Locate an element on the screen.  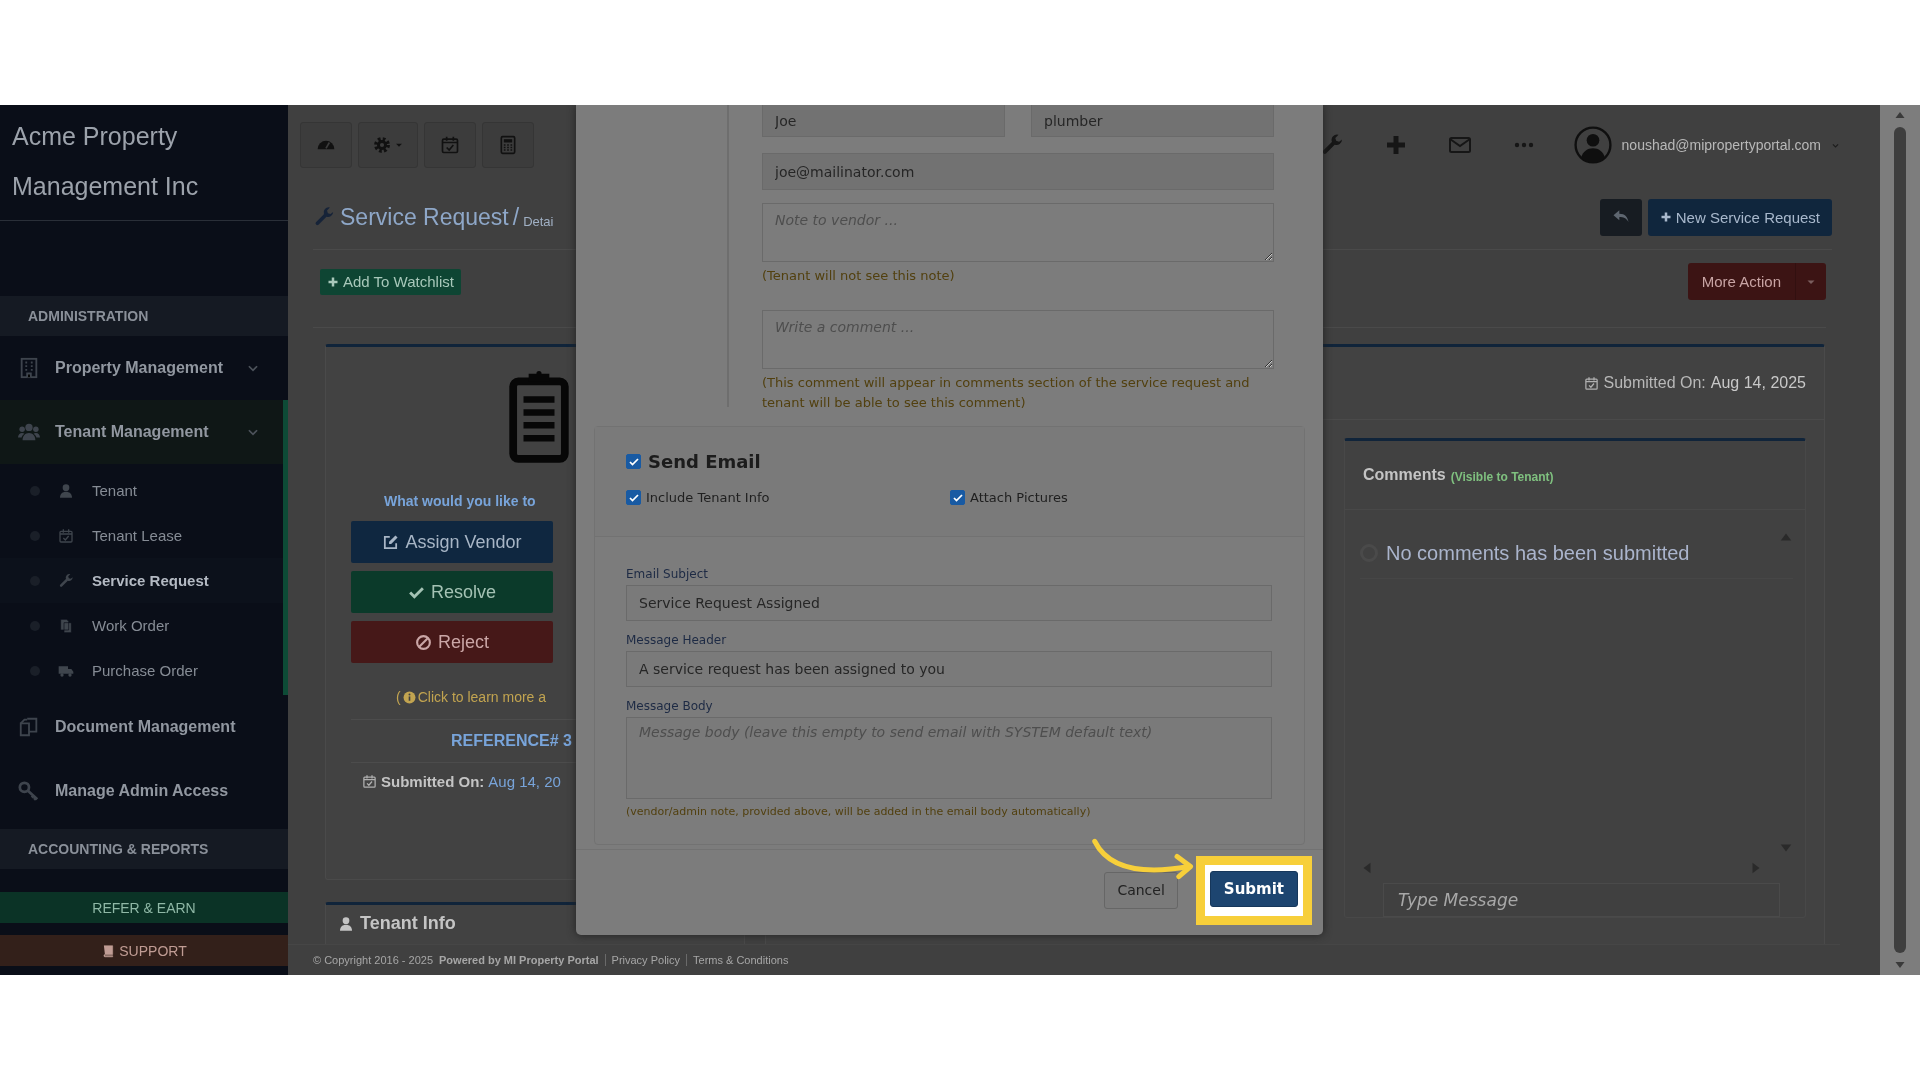
empty-message: No comments has been submitted is located at coordinates (1538, 553).